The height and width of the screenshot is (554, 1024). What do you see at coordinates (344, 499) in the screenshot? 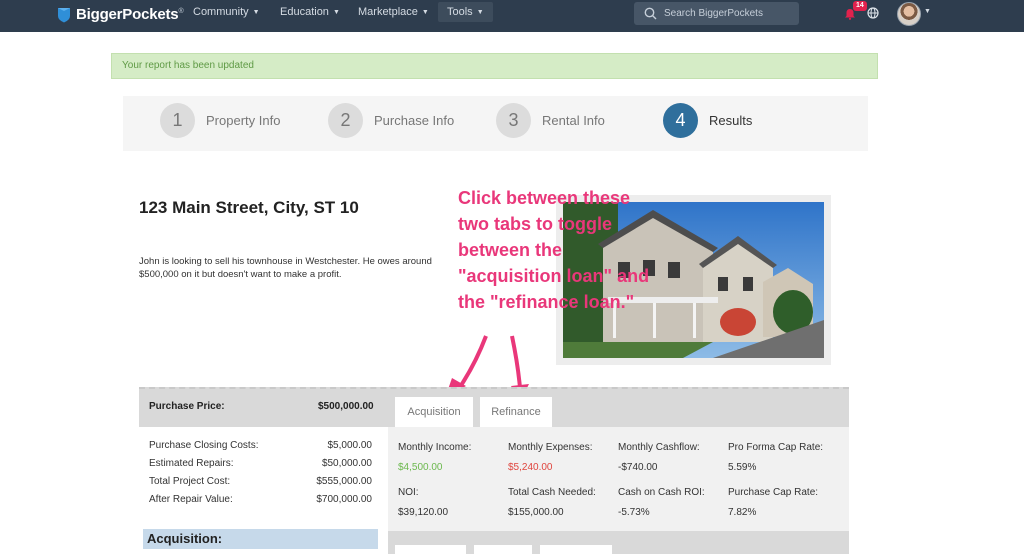
I see `cost-value: $700,000.00` at bounding box center [344, 499].